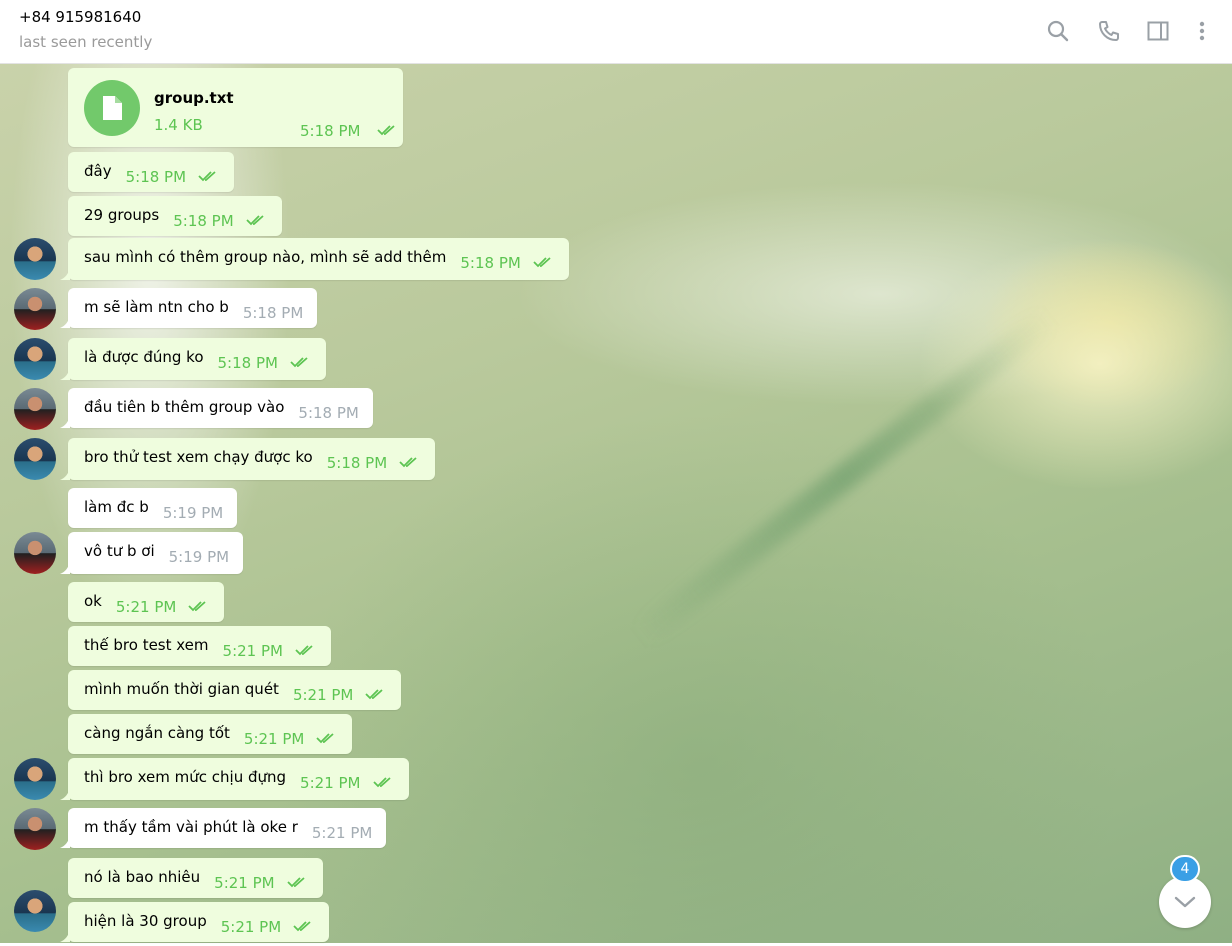 The height and width of the screenshot is (946, 1232). What do you see at coordinates (1109, 31) in the screenshot?
I see `phone-icon` at bounding box center [1109, 31].